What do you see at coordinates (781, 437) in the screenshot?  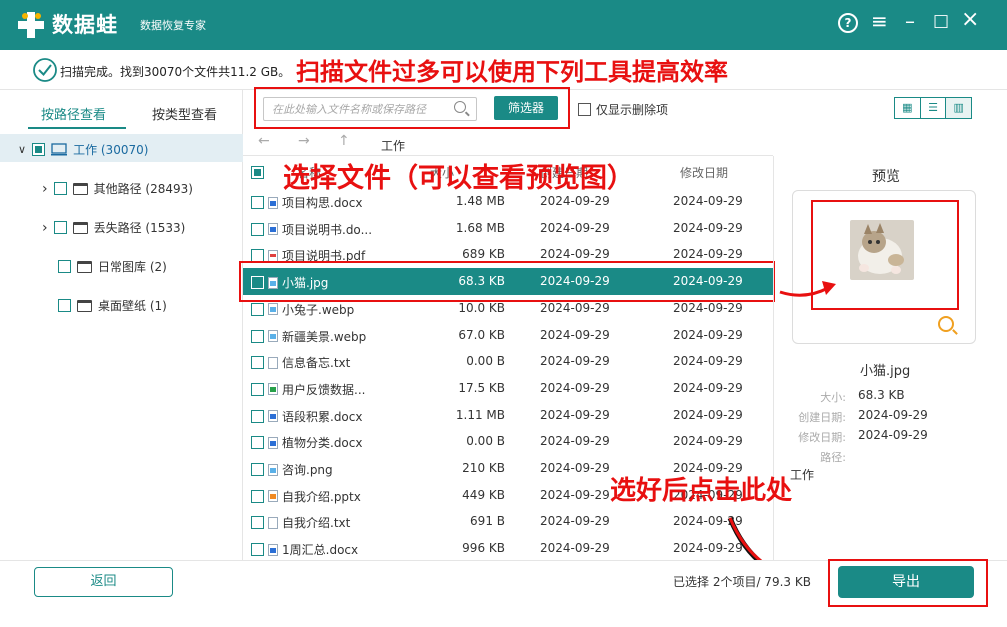 I see `annotation-arrows` at bounding box center [781, 437].